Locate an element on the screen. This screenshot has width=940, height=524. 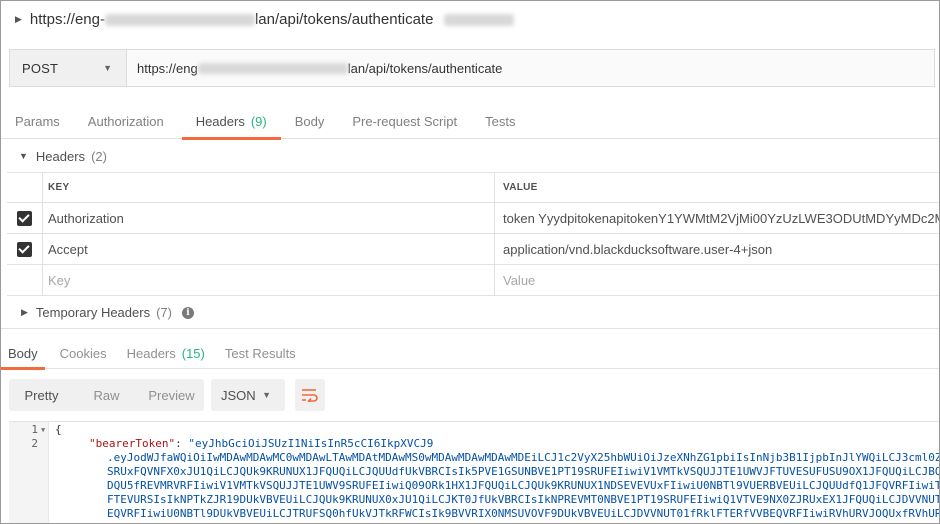
tab-pre-request-script: Pre-request Script is located at coordinates (404, 121).